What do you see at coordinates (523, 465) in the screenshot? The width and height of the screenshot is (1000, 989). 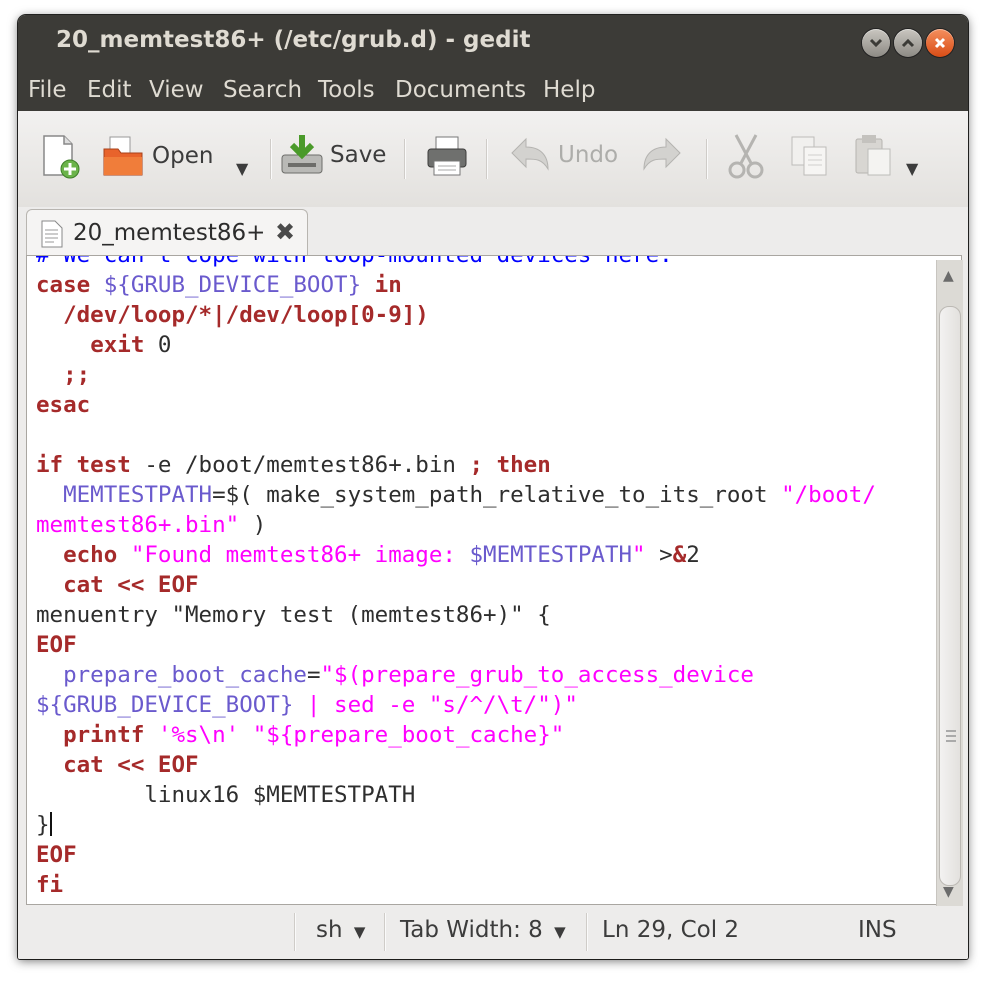 I see `code-token: then` at bounding box center [523, 465].